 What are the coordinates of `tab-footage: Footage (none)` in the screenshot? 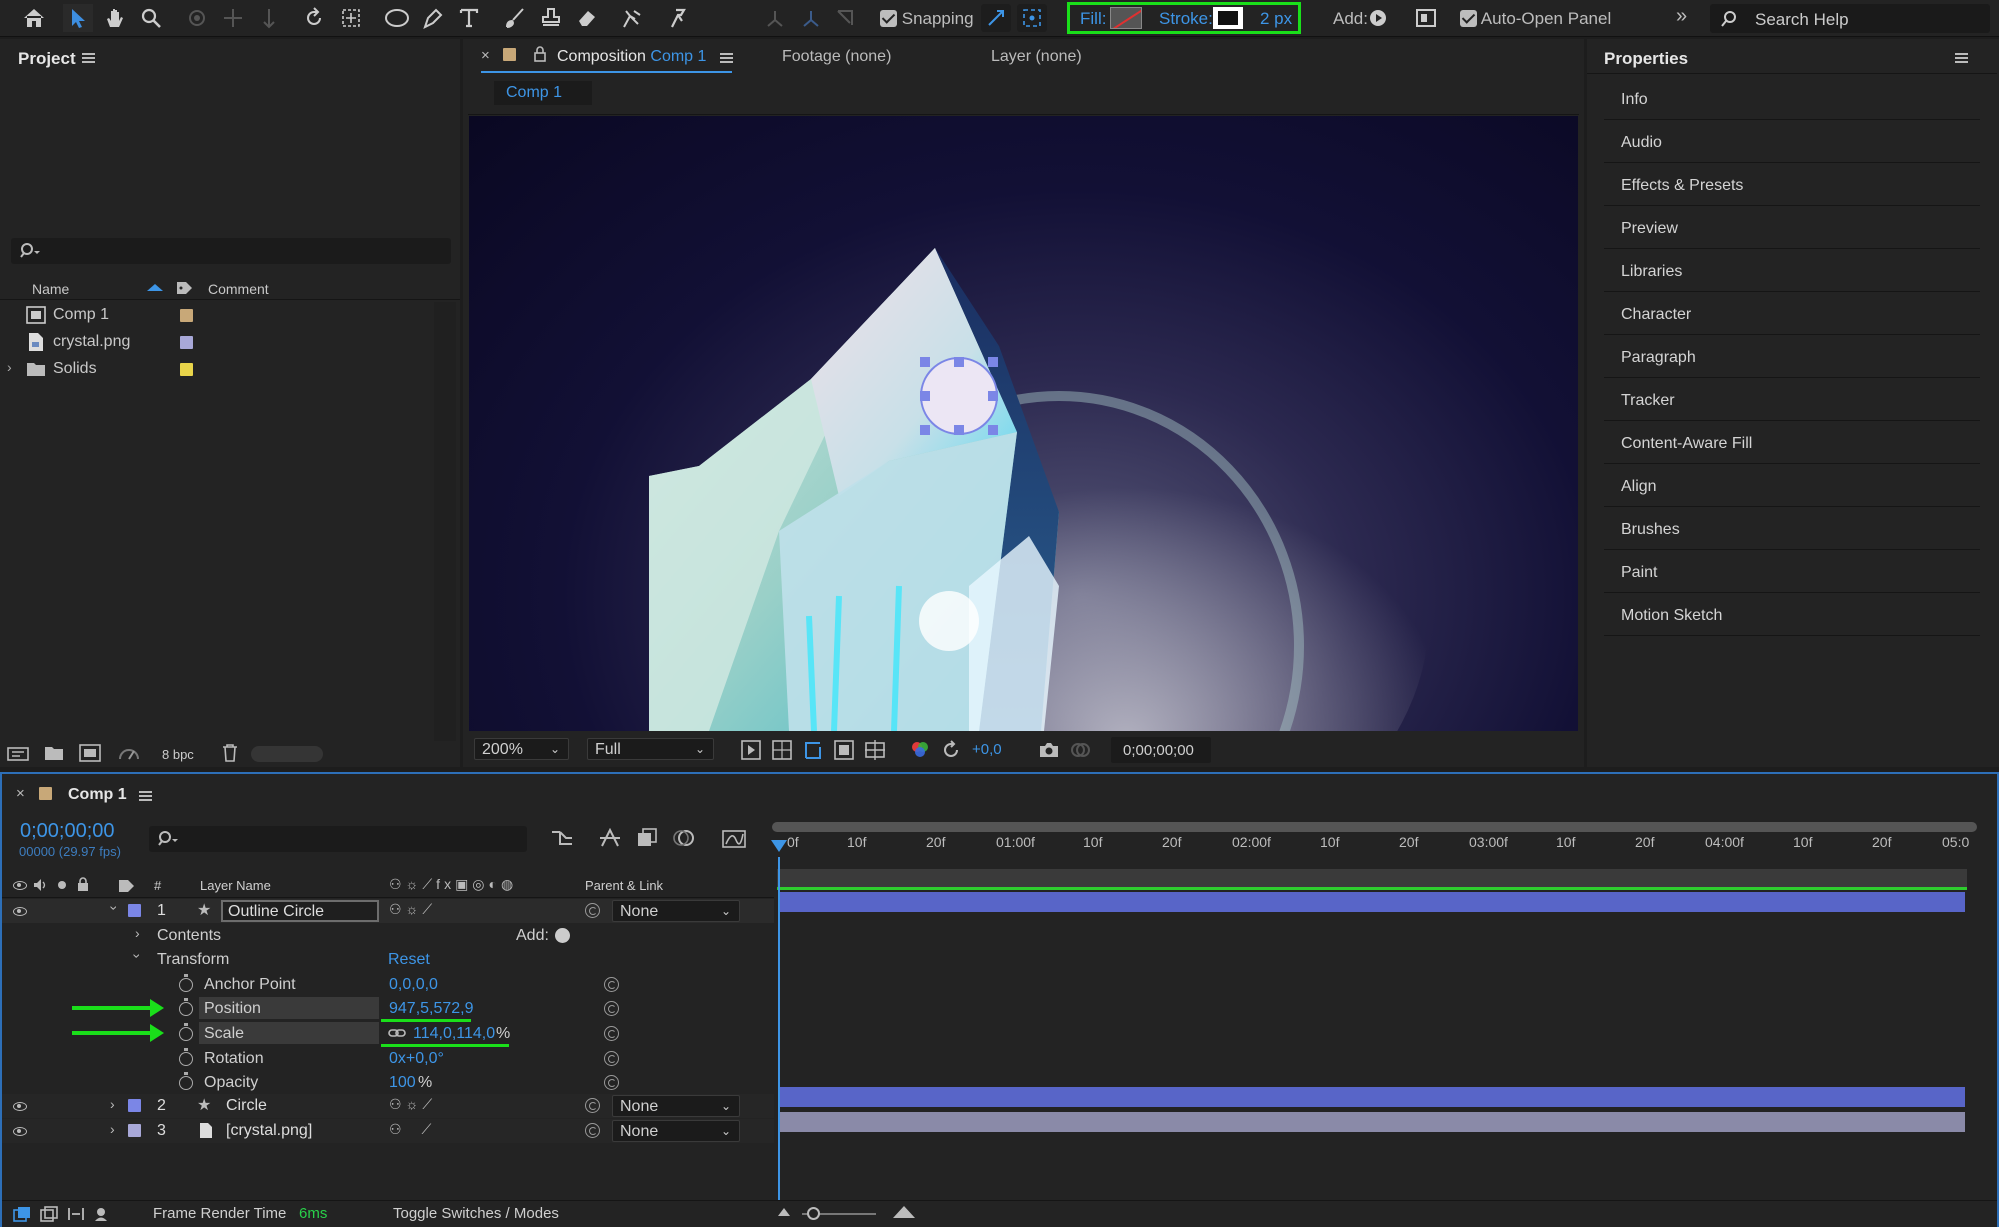 It's located at (836, 57).